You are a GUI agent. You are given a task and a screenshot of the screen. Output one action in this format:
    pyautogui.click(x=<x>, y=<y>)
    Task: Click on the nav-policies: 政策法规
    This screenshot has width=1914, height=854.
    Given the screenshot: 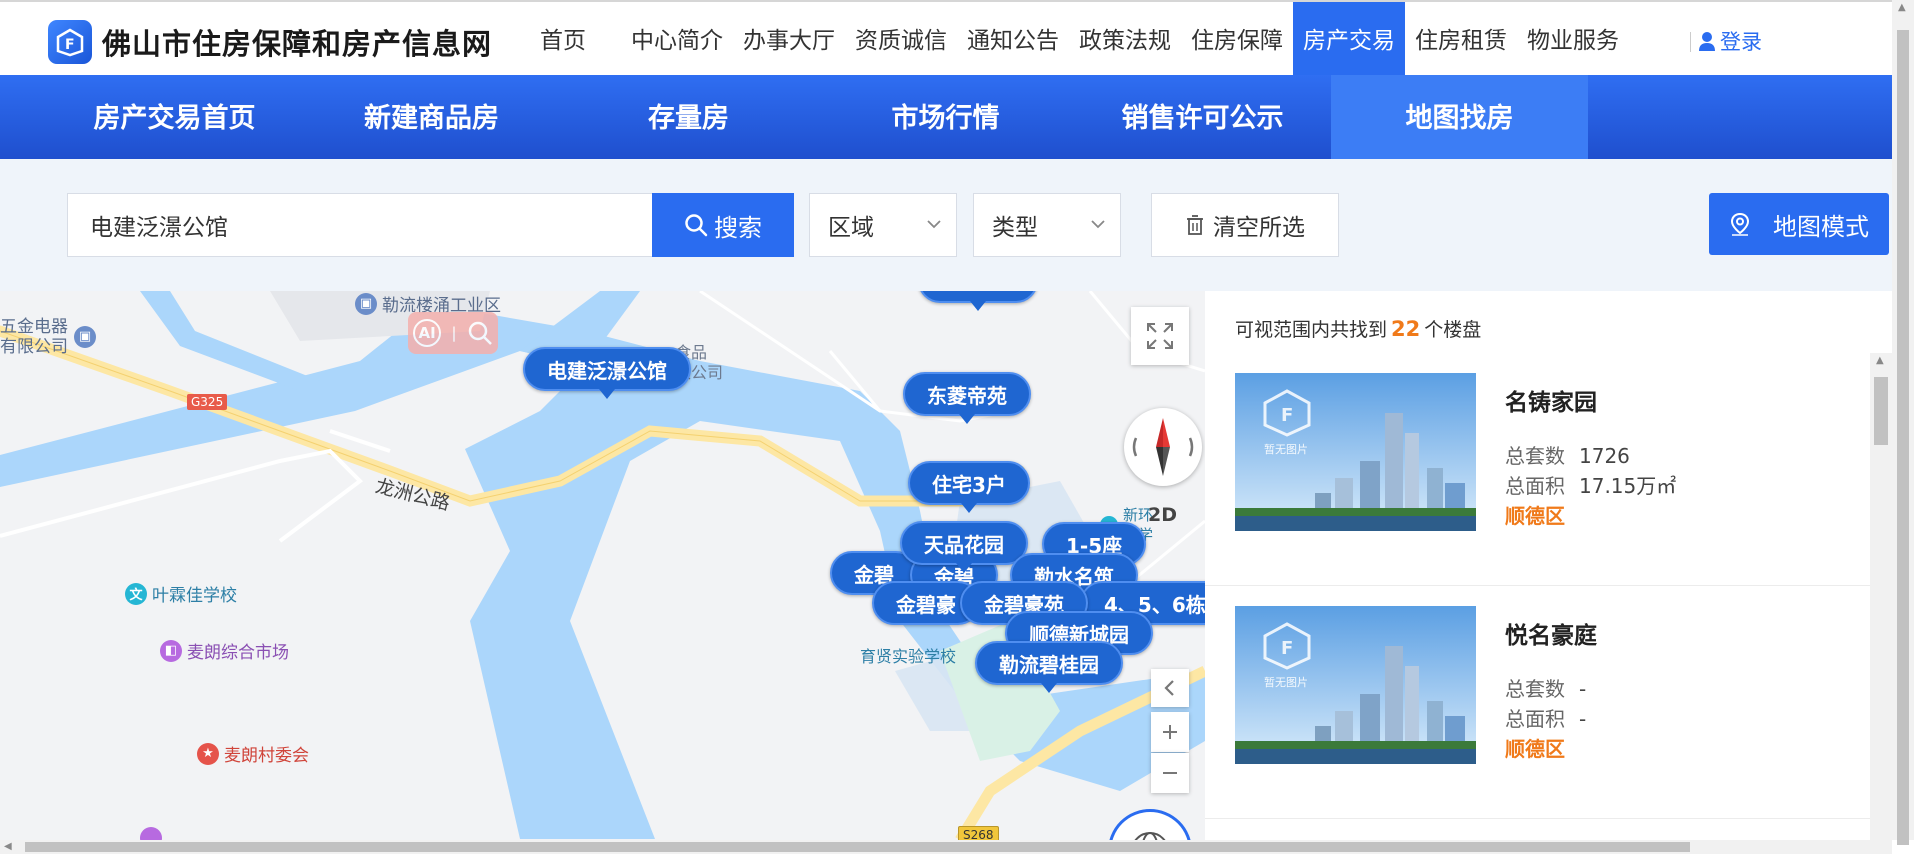 What is the action you would take?
    pyautogui.click(x=1125, y=39)
    